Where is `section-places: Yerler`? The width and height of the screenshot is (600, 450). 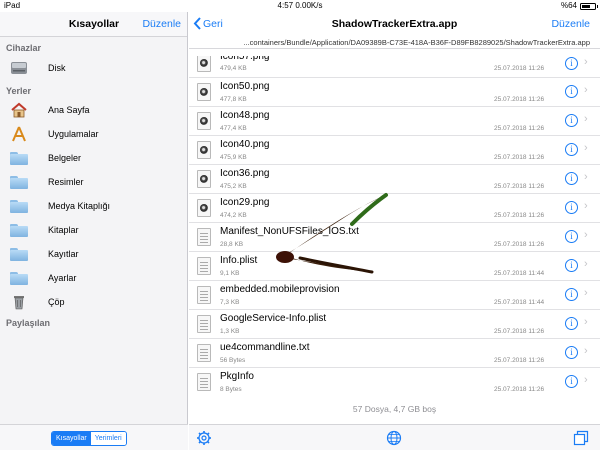
section-places: Yerler is located at coordinates (19, 91).